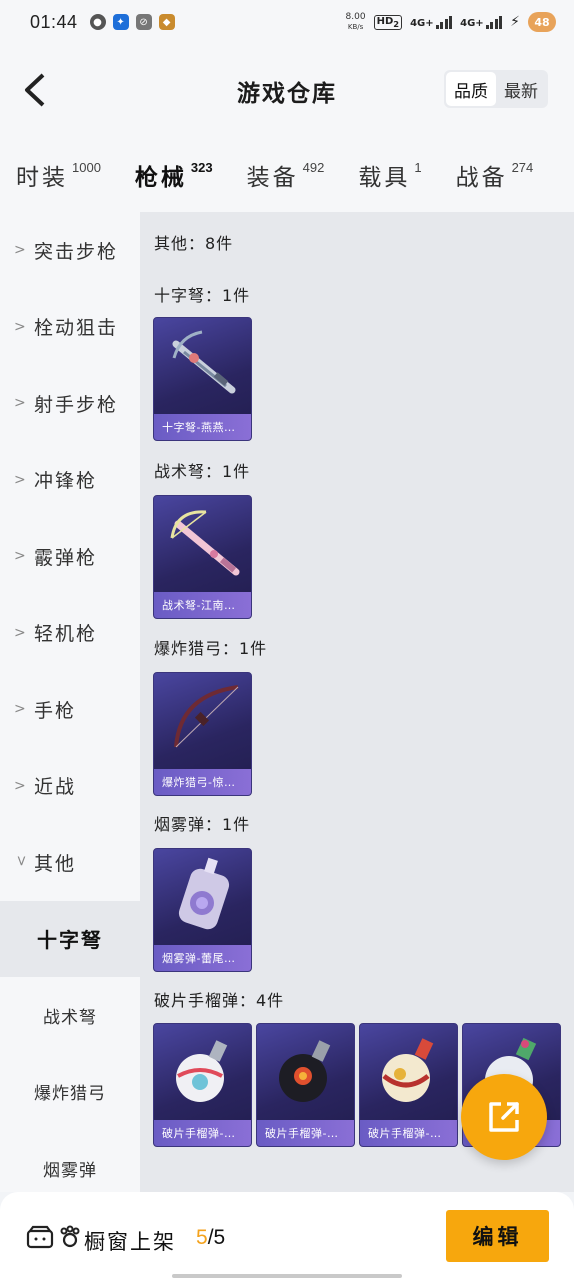 The image size is (574, 1280). I want to click on network-speed: 8.00 KB/s, so click(356, 22).